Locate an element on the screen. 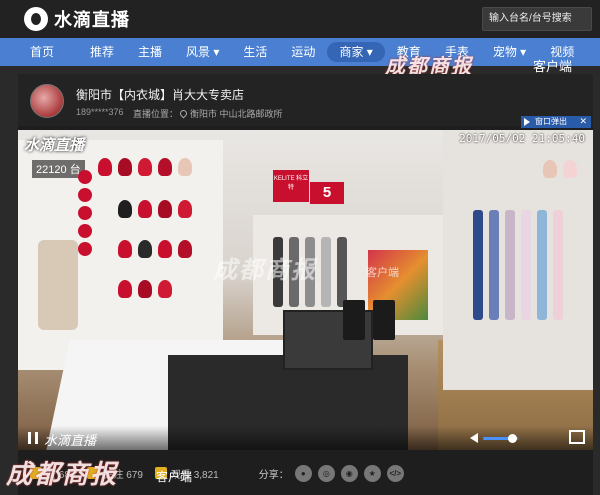 The width and height of the screenshot is (600, 495). main-nav: 首页 推荐 主播 风景 ▾ 生活 运动 商家 ▾ 教育 手表 宠物 ▾ 视频 is located at coordinates (300, 52).